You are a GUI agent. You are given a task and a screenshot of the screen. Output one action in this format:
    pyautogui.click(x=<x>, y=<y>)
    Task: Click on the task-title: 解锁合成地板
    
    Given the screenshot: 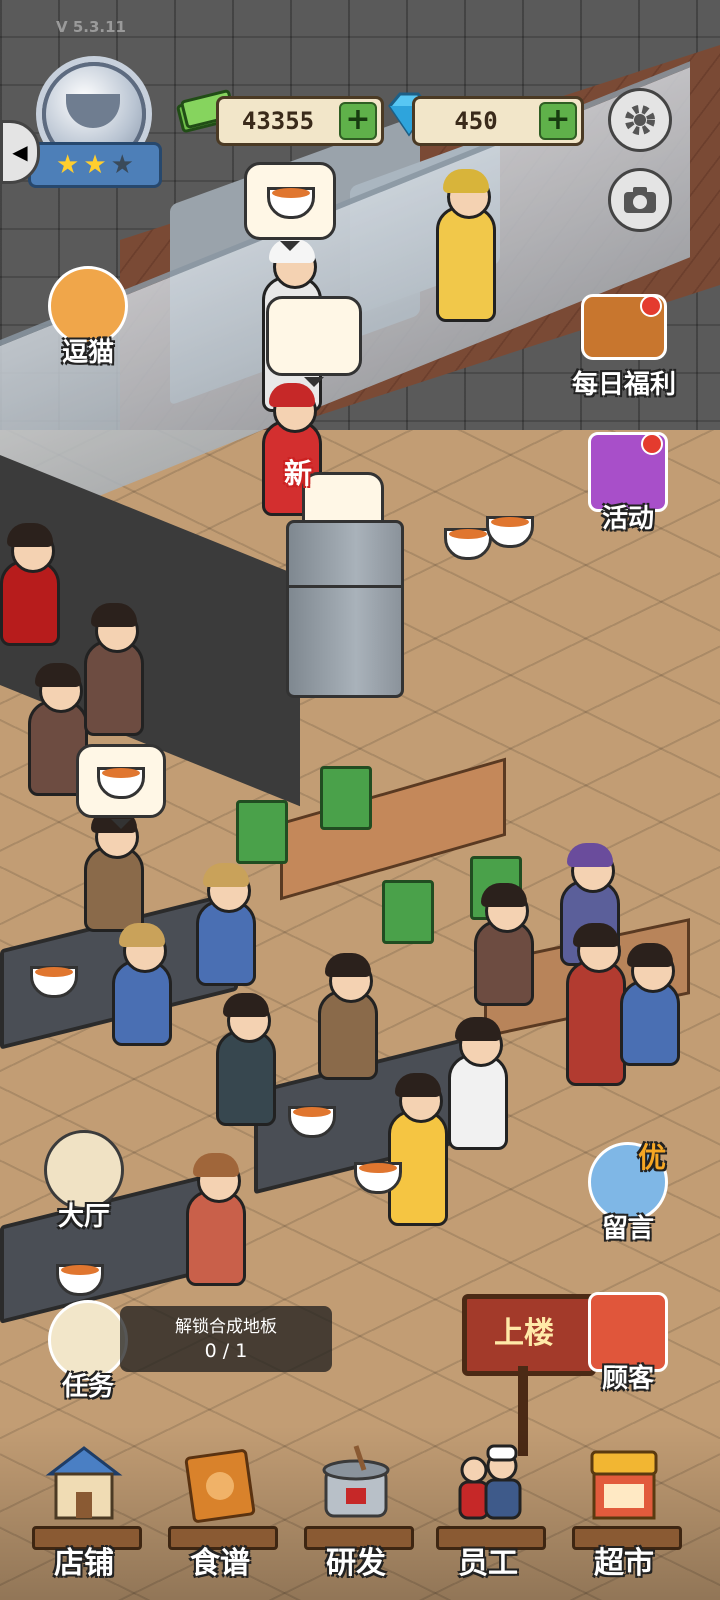 What is the action you would take?
    pyautogui.click(x=226, y=1327)
    